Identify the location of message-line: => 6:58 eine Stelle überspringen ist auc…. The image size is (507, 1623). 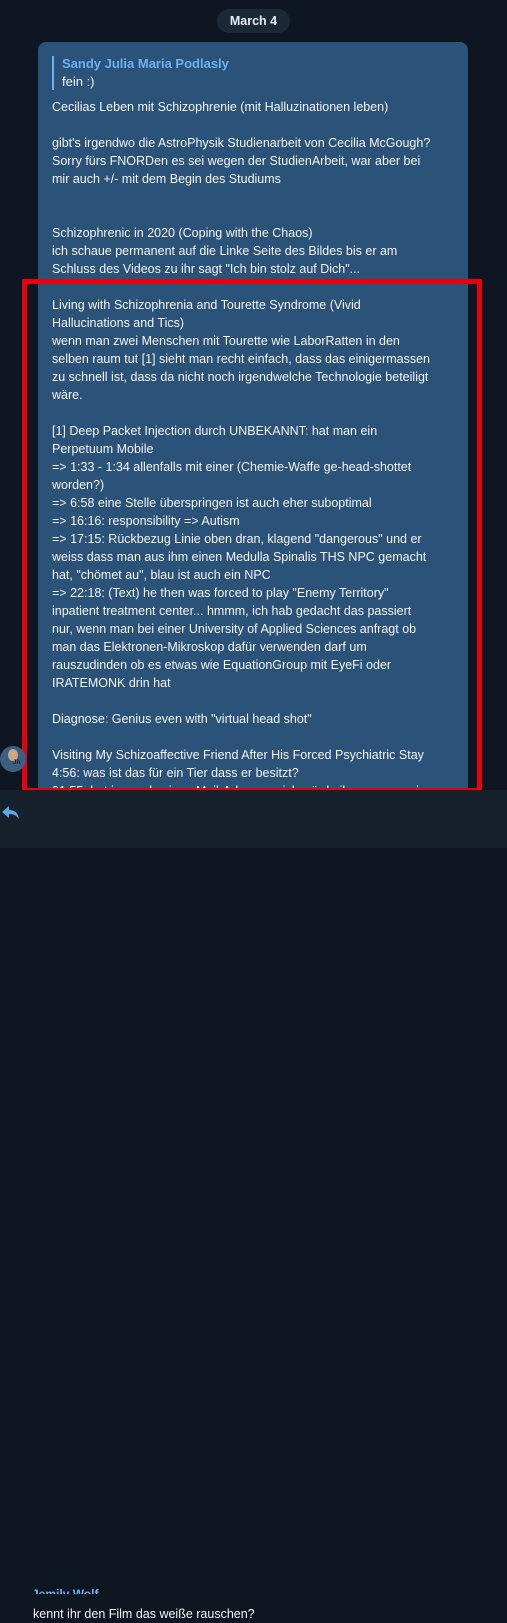
(212, 503).